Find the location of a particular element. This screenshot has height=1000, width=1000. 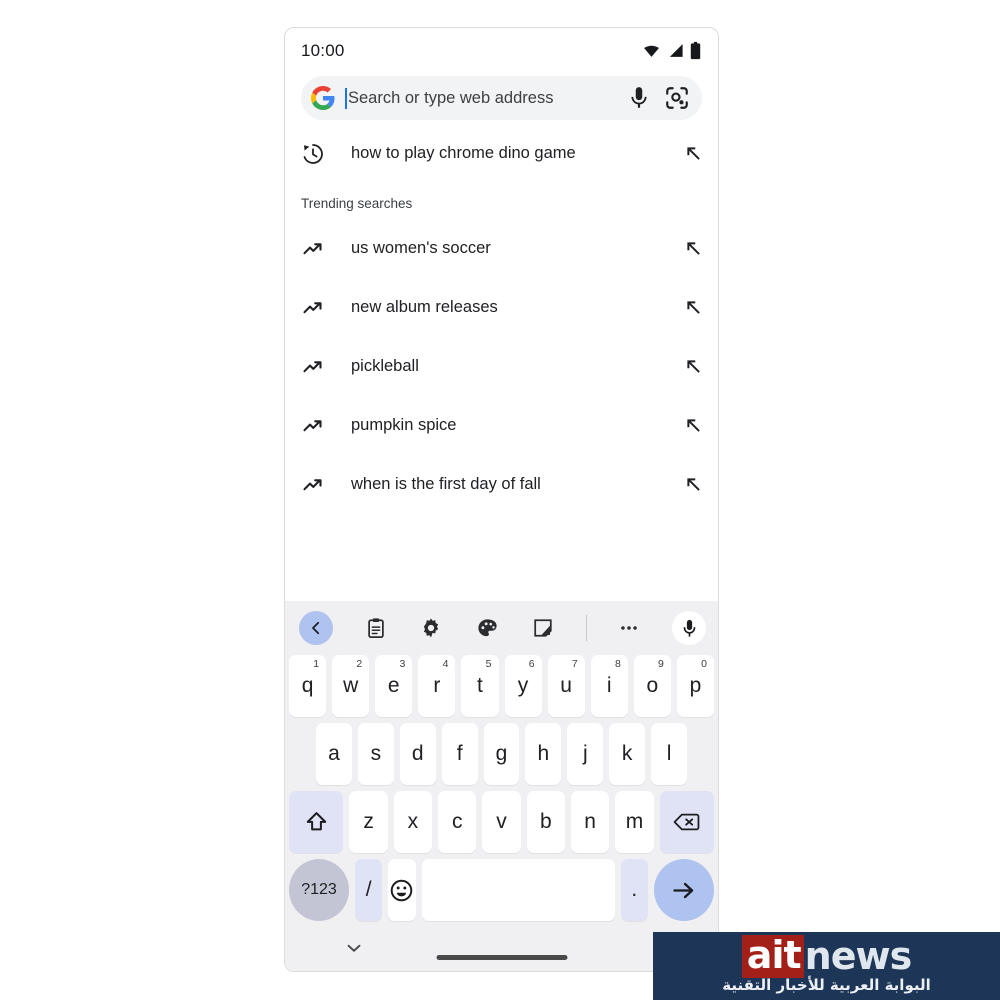

key-label: g is located at coordinates (501, 753).